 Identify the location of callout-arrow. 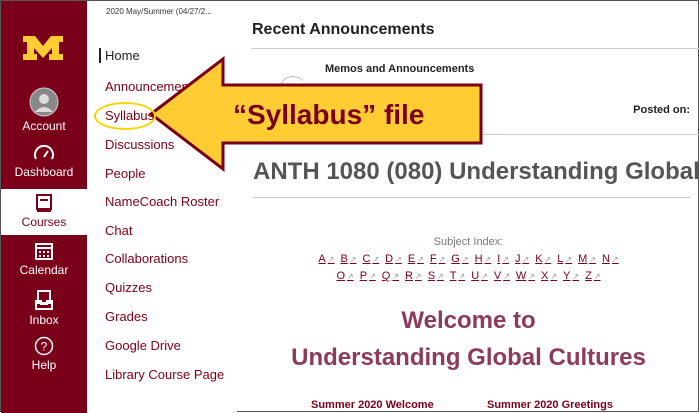
(315, 114).